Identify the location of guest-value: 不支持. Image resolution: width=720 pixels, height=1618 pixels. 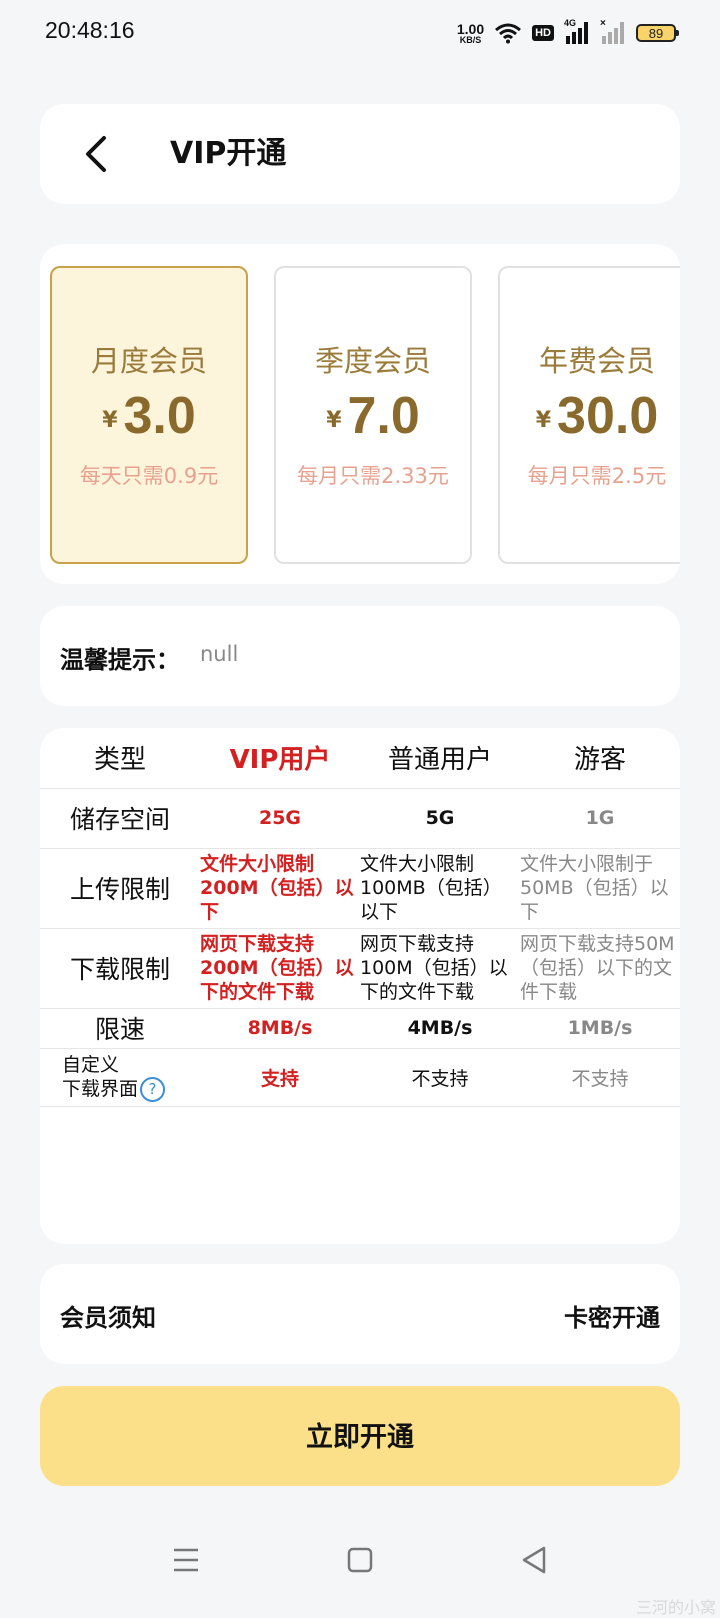
(600, 1076).